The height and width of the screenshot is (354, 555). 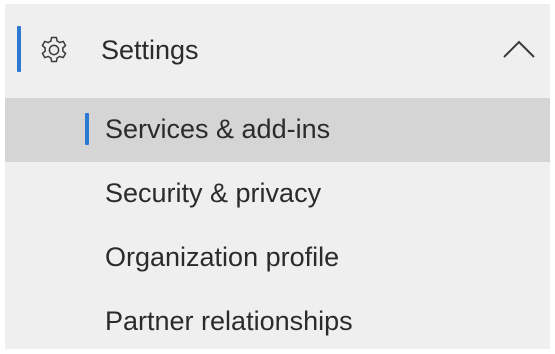 What do you see at coordinates (19, 49) in the screenshot?
I see `active-group-indicator` at bounding box center [19, 49].